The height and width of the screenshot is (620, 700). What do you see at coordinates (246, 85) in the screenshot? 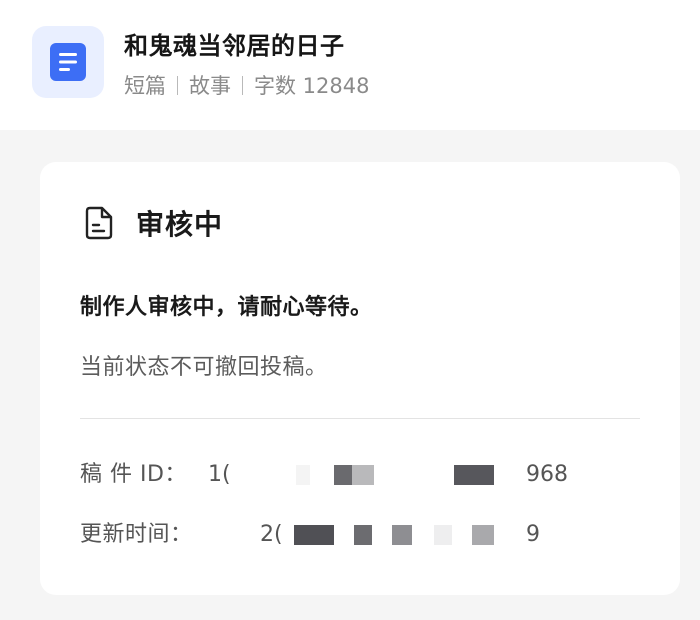
I see `manuscript-meta: 短篇 故事 字数 12848` at bounding box center [246, 85].